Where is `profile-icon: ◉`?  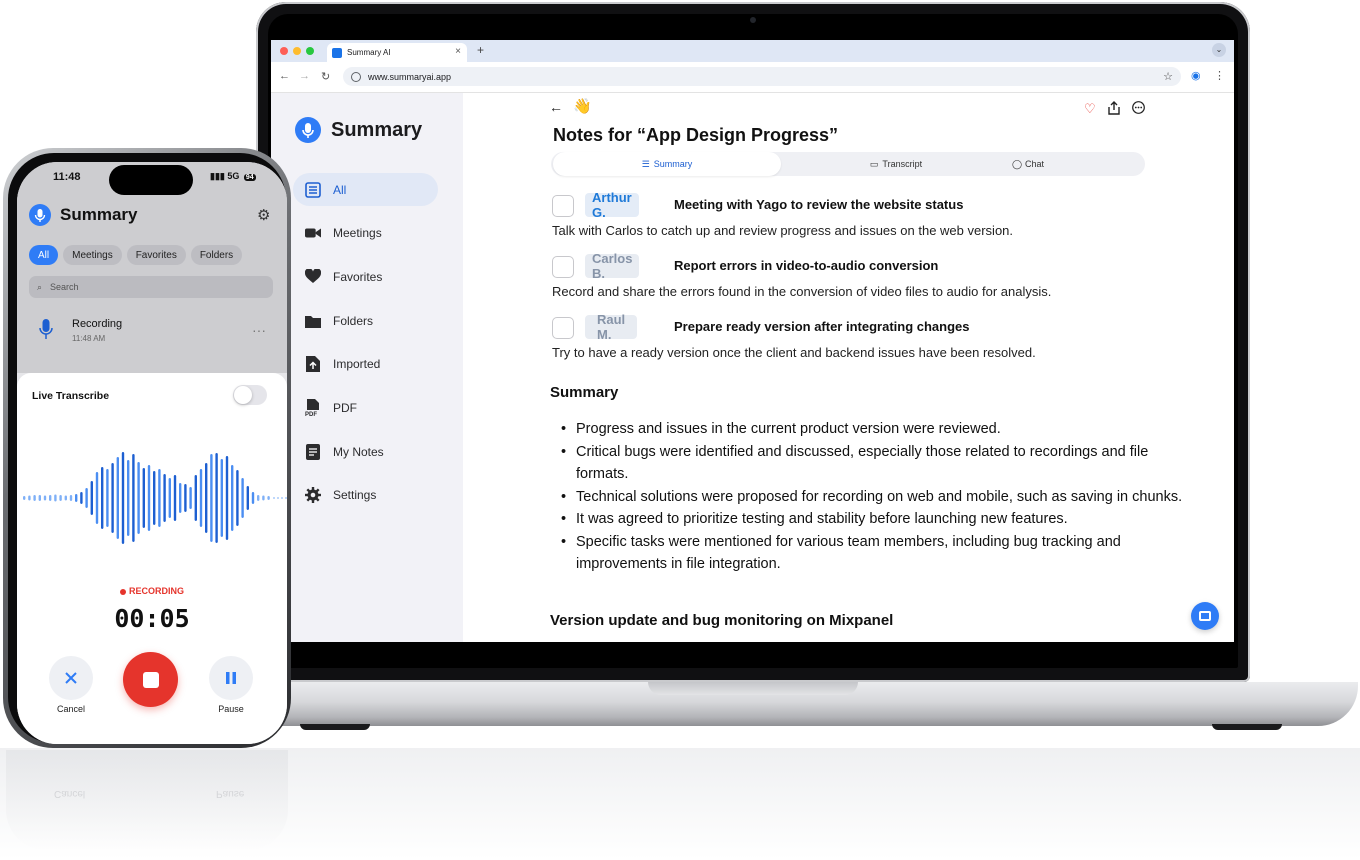
profile-icon: ◉ is located at coordinates (1196, 75).